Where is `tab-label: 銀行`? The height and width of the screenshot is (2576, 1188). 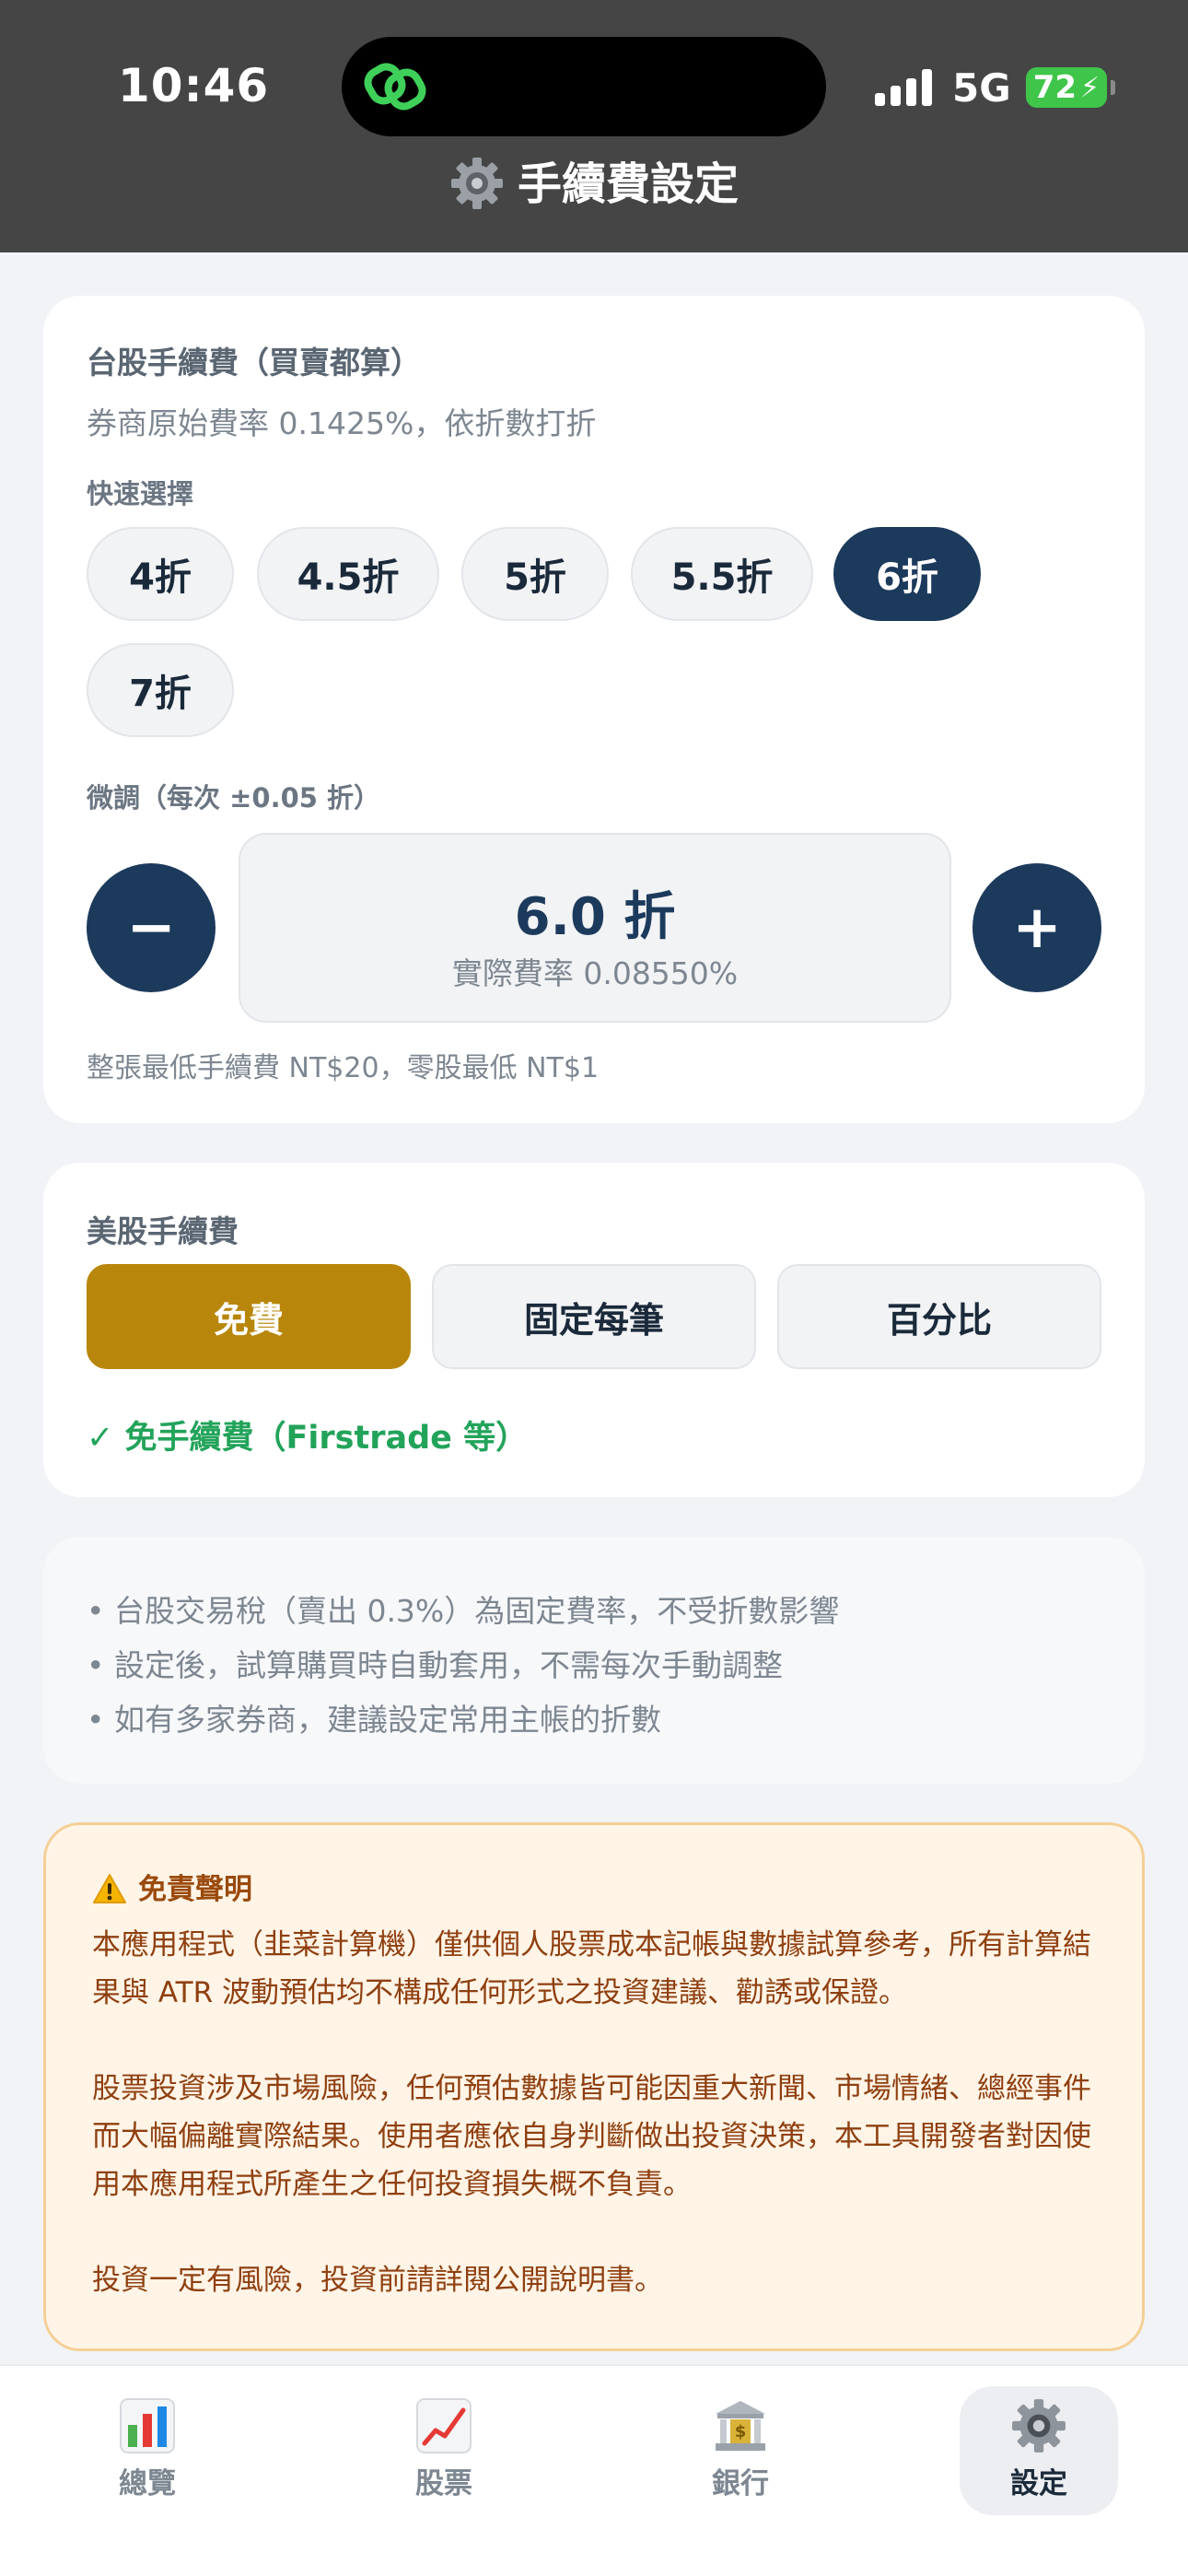 tab-label: 銀行 is located at coordinates (740, 2483).